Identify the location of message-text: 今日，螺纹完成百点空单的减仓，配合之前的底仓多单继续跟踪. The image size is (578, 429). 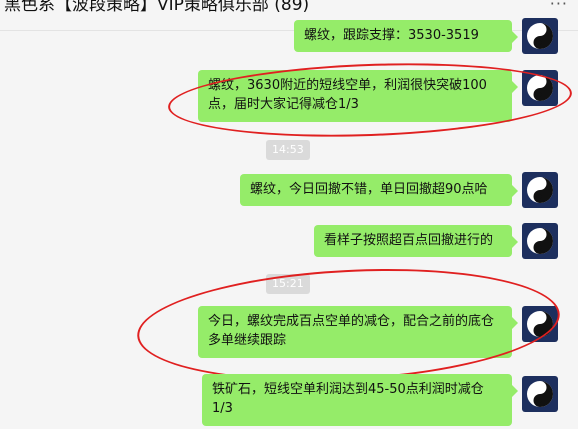
(351, 331).